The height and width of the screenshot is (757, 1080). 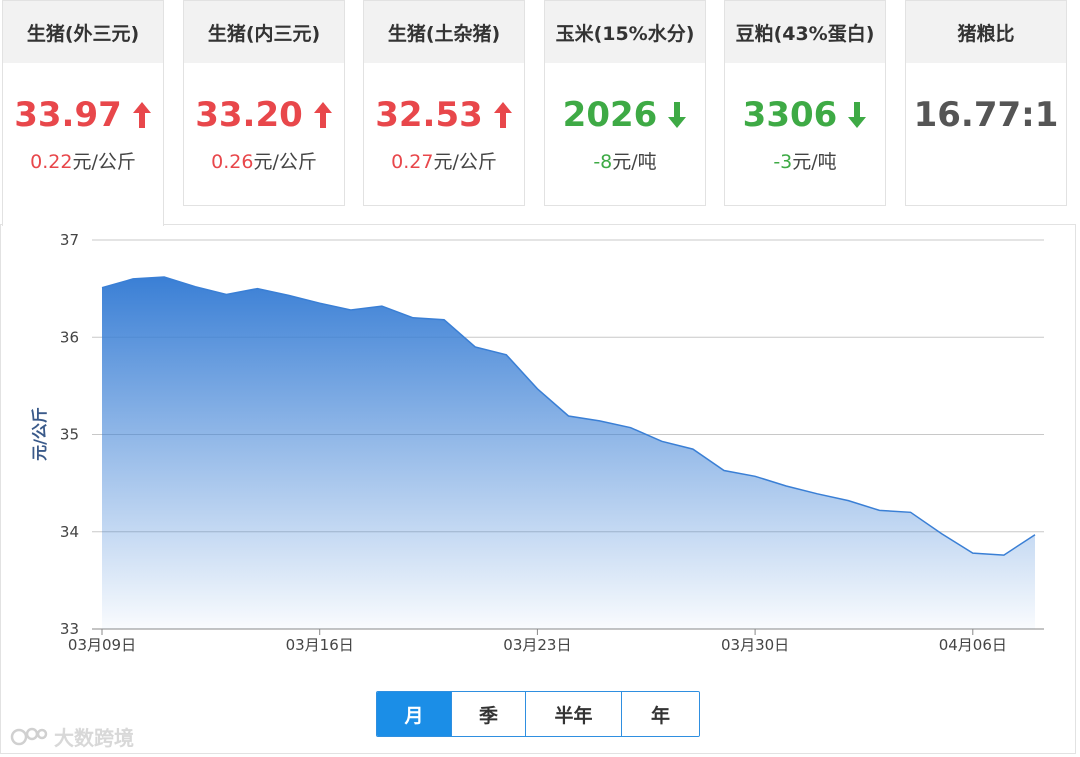 What do you see at coordinates (94, 738) in the screenshot?
I see `watermark-text: 大数跨境` at bounding box center [94, 738].